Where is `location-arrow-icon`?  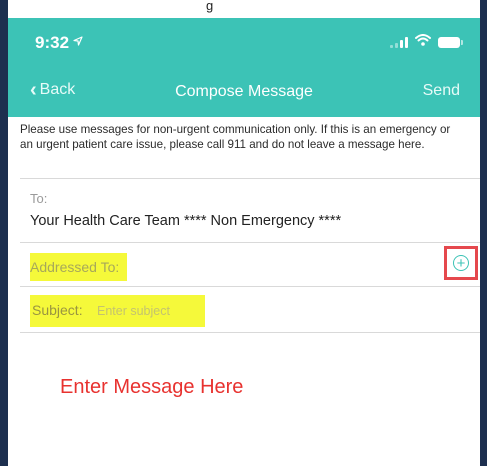
location-arrow-icon is located at coordinates (78, 42).